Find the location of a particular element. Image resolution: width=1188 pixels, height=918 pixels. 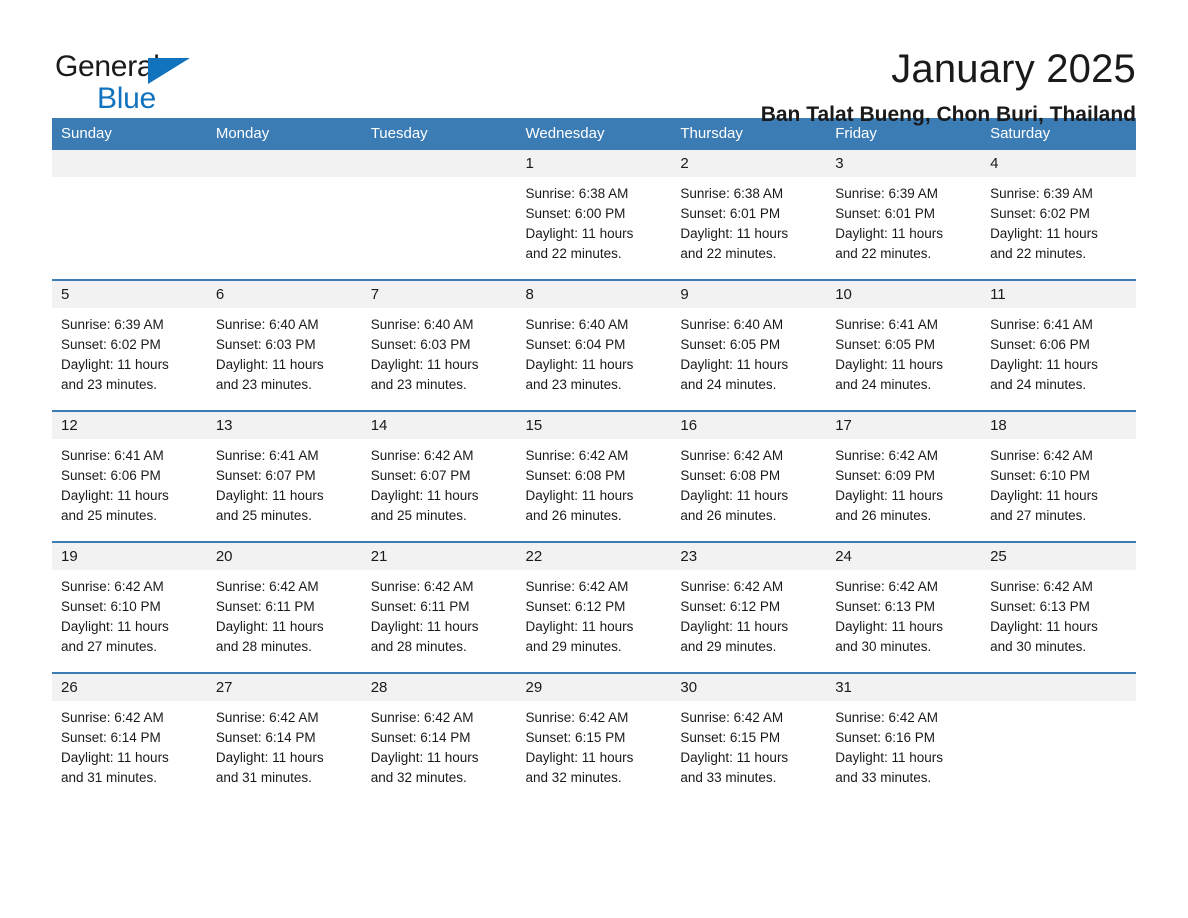

general-blue-logo: General Blue is located at coordinates (127, 81).